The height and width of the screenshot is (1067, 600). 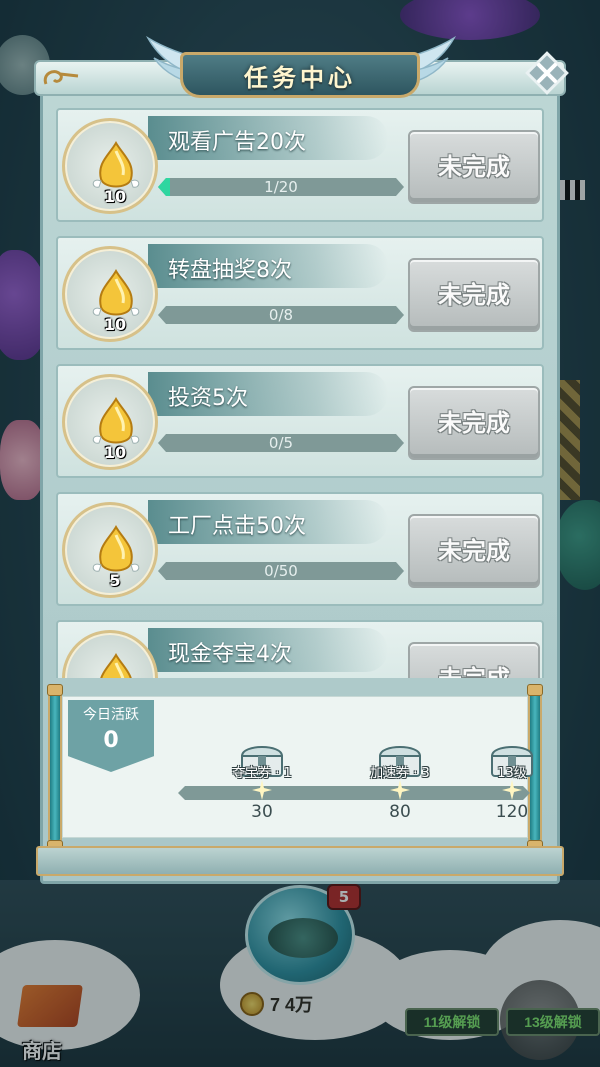 What do you see at coordinates (61, 77) in the screenshot?
I see `swirl-ornament-icon` at bounding box center [61, 77].